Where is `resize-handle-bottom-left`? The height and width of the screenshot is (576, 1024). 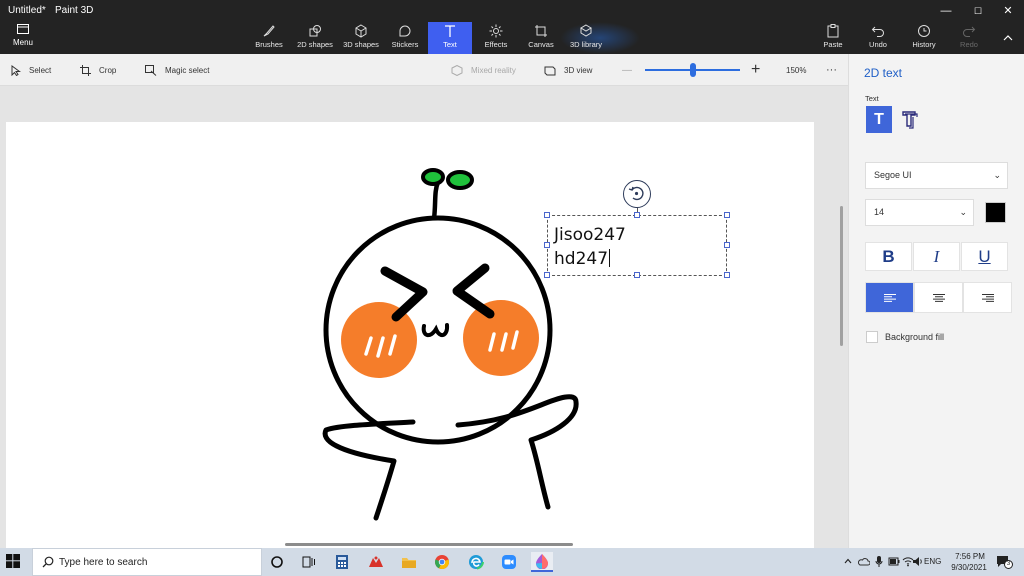 resize-handle-bottom-left is located at coordinates (547, 275).